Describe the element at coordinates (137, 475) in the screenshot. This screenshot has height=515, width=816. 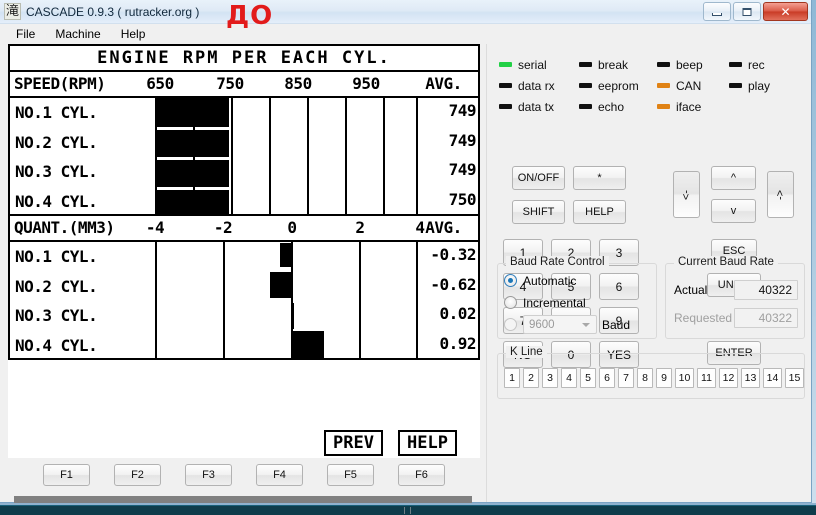
I see `function-key-f2: F2` at that location.